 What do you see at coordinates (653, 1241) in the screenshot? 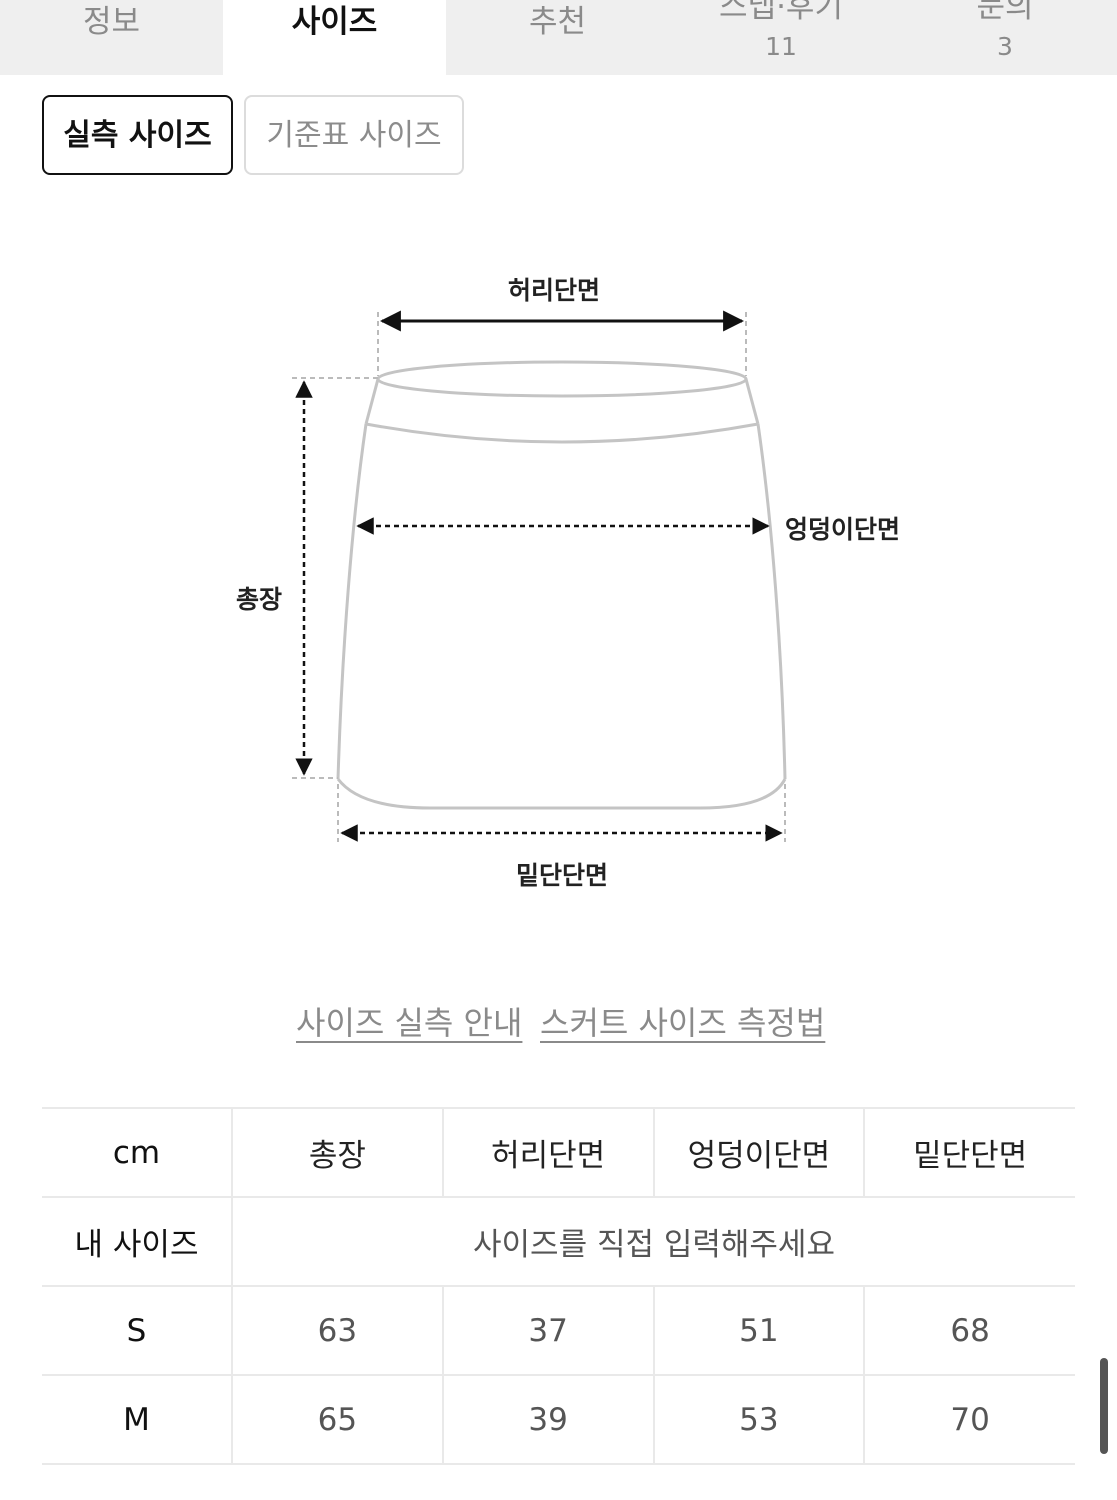
I see `my-size-input: 사이즈를 직접 입력해주세요` at bounding box center [653, 1241].